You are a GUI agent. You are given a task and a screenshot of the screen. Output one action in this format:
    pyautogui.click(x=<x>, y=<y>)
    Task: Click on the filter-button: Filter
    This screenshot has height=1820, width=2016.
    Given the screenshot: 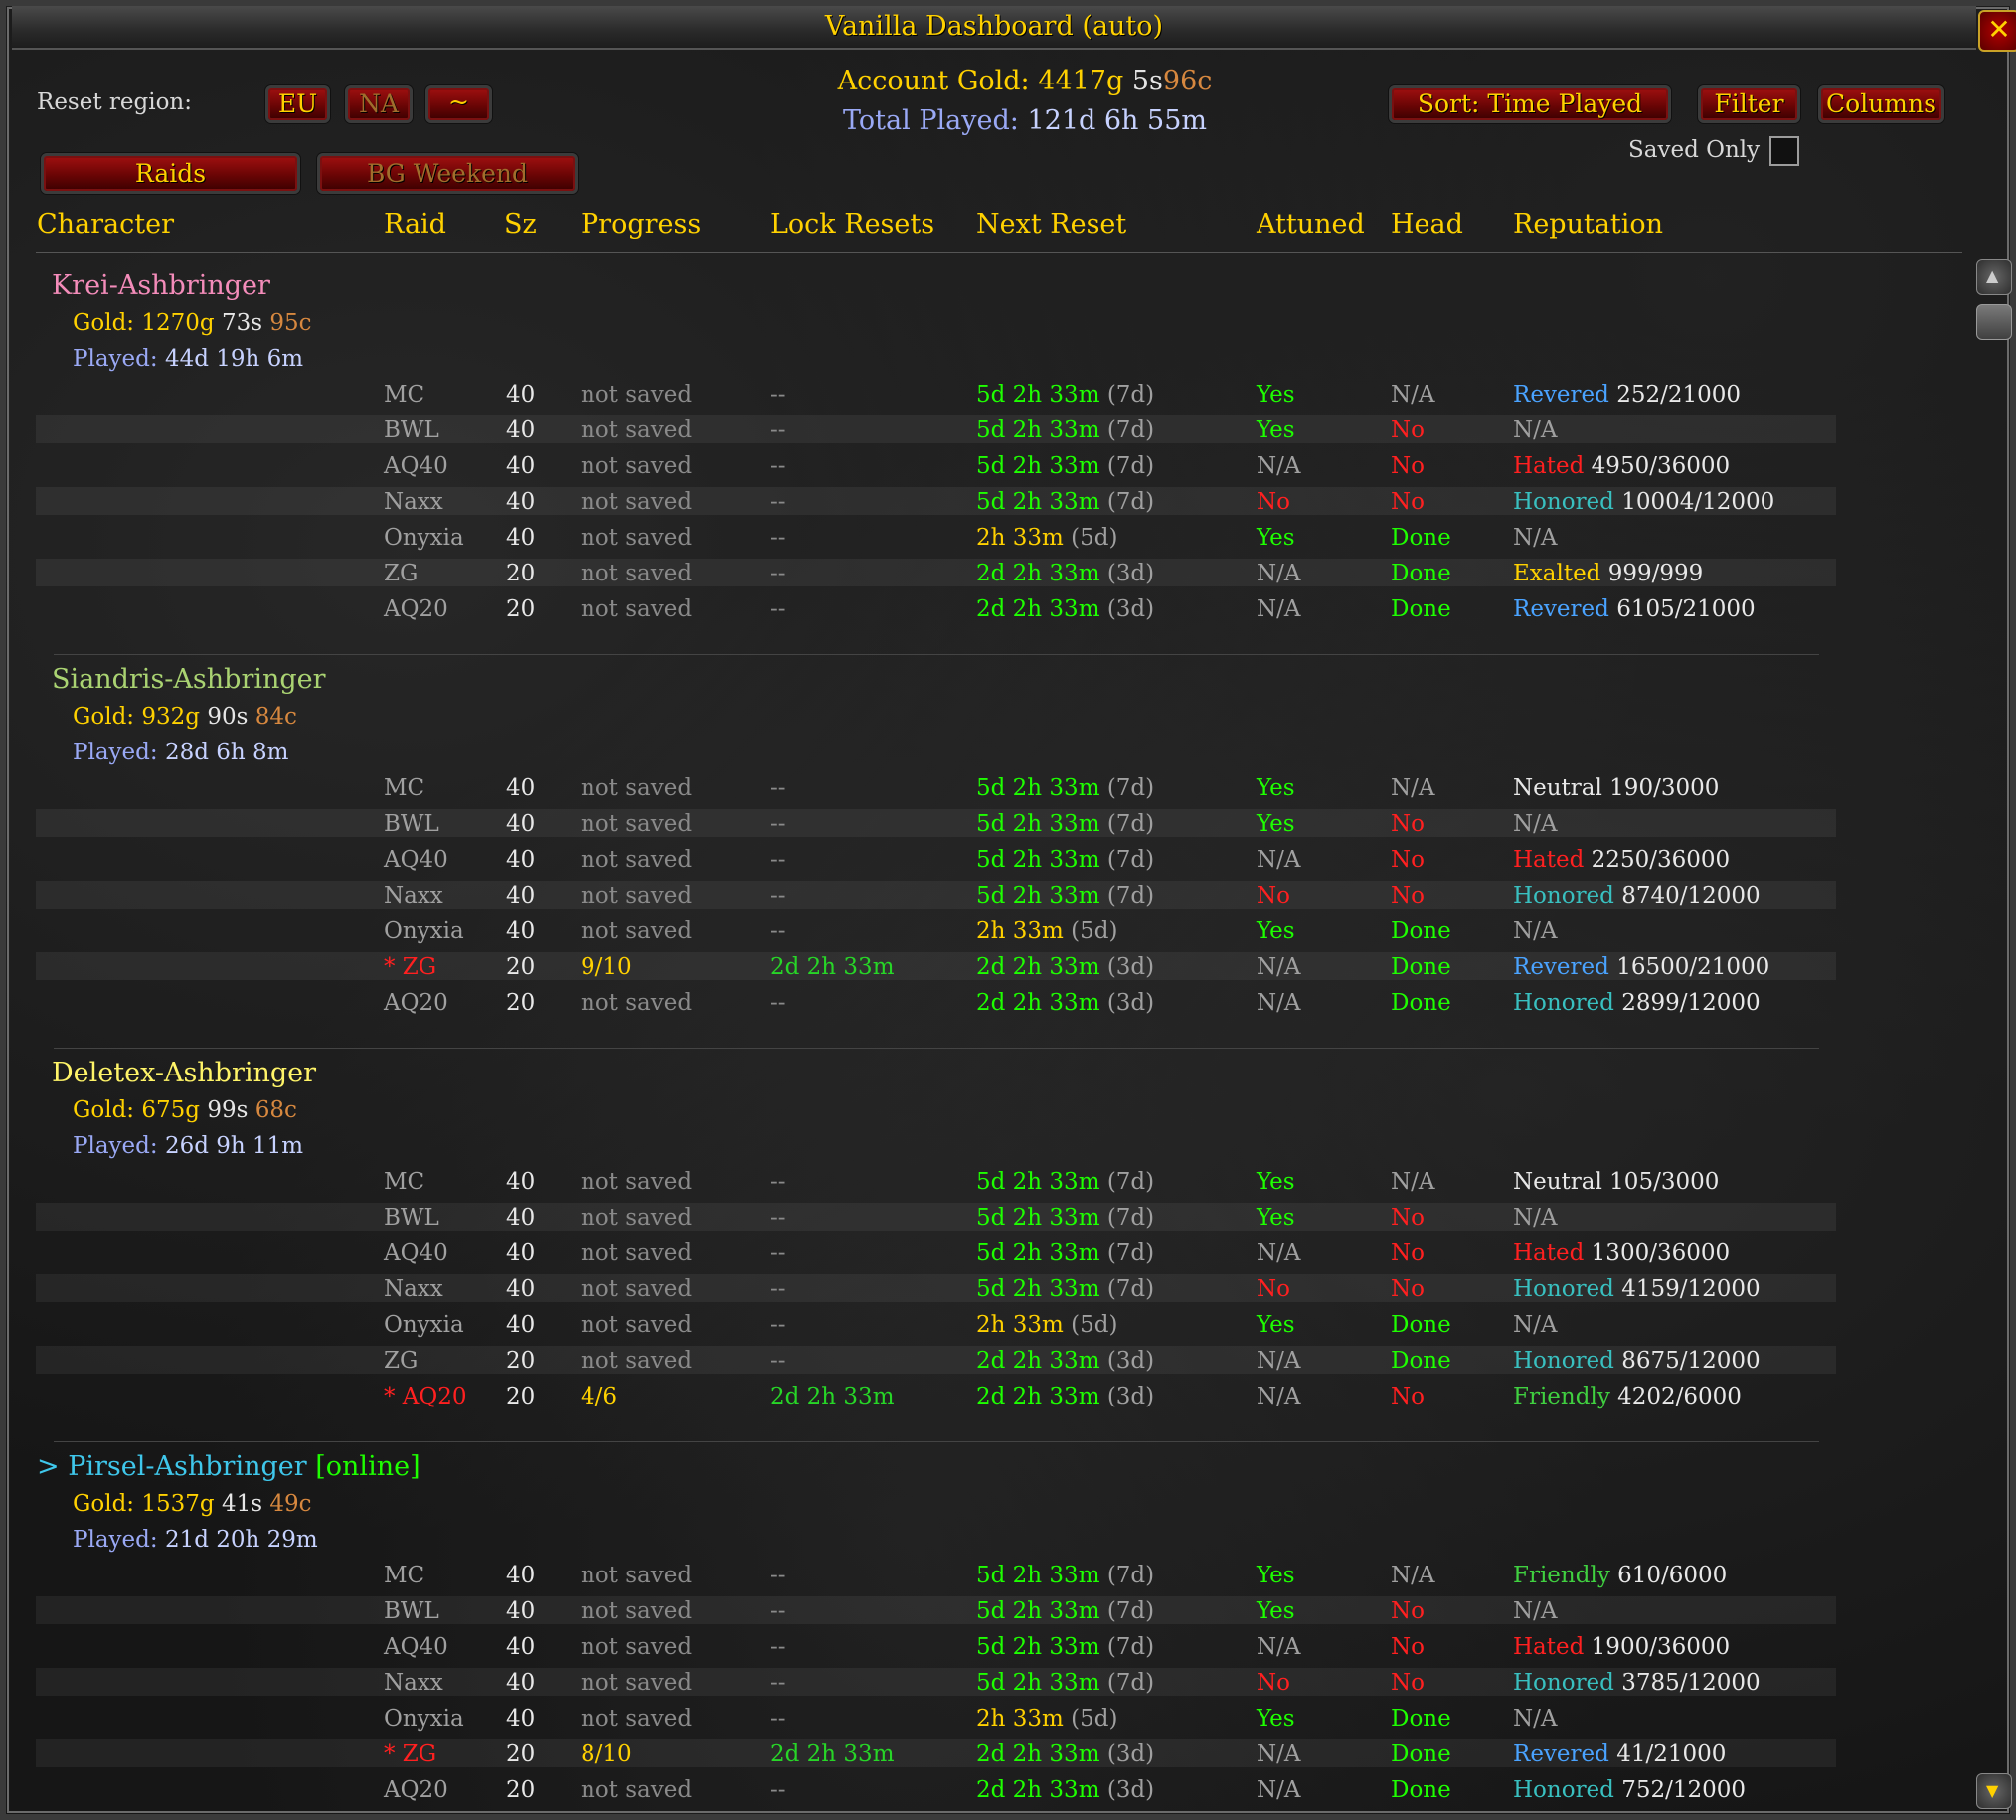 What is the action you would take?
    pyautogui.click(x=1749, y=104)
    